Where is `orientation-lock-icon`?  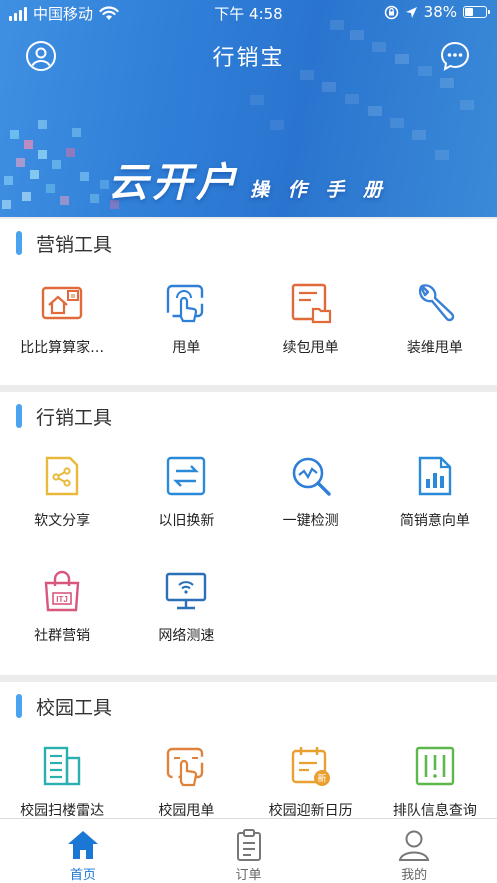 orientation-lock-icon is located at coordinates (391, 12).